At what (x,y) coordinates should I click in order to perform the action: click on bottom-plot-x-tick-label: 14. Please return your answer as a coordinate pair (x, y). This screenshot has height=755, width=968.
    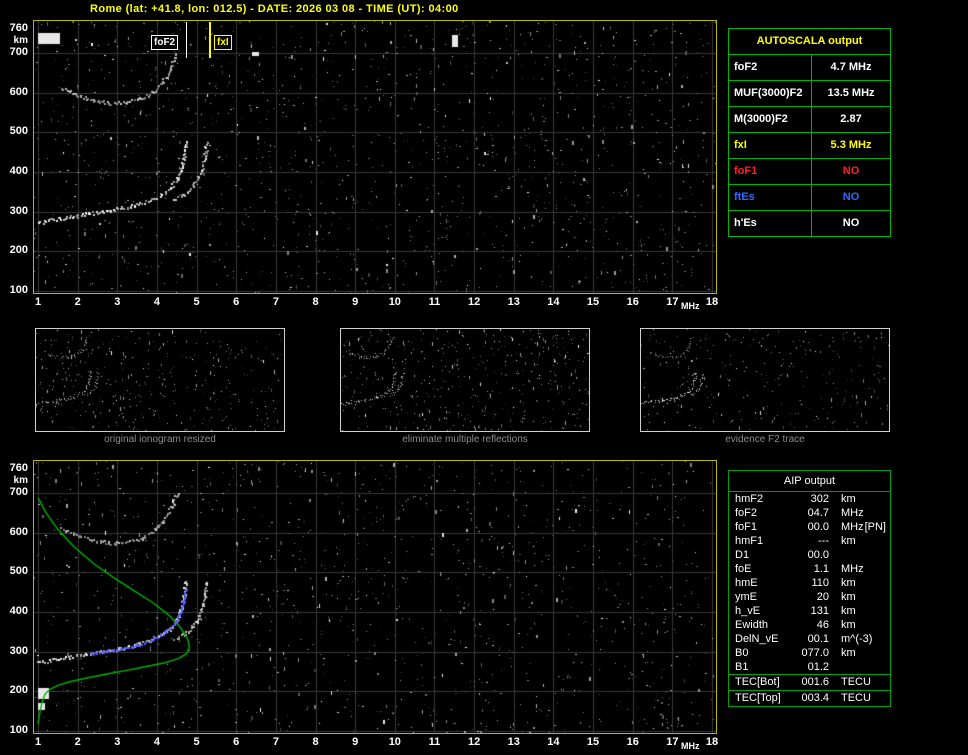
    Looking at the image, I should click on (553, 742).